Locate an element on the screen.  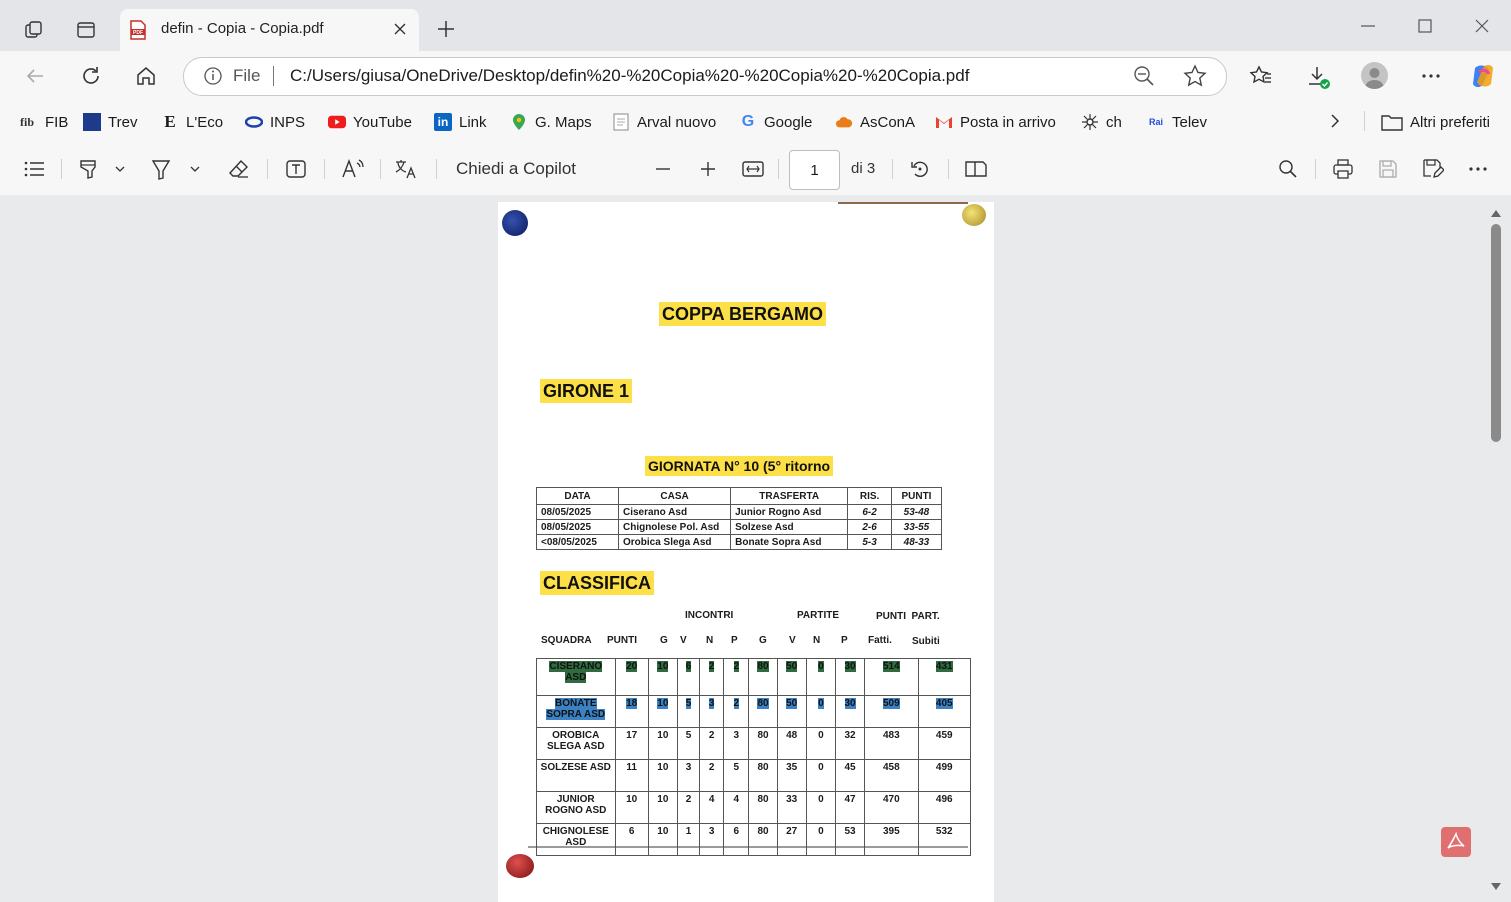
fav-trev: Trev is located at coordinates (110, 122).